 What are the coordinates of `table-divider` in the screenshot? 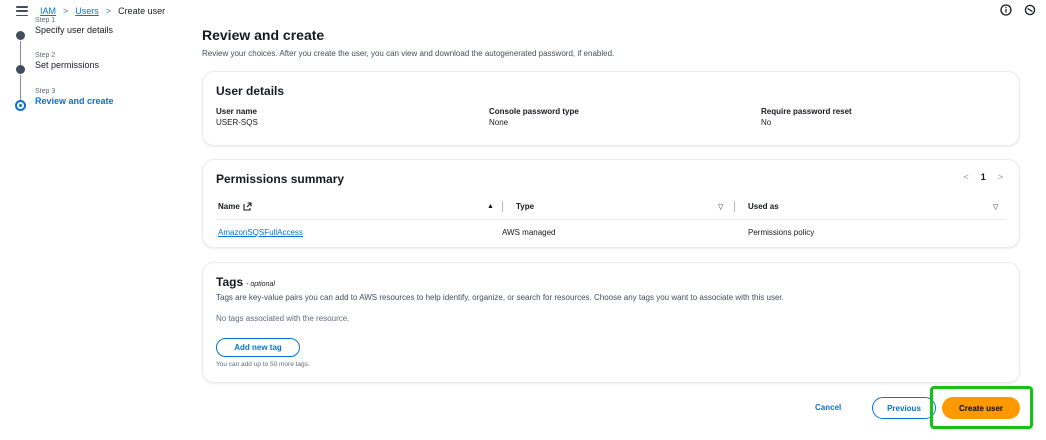 It's located at (611, 219).